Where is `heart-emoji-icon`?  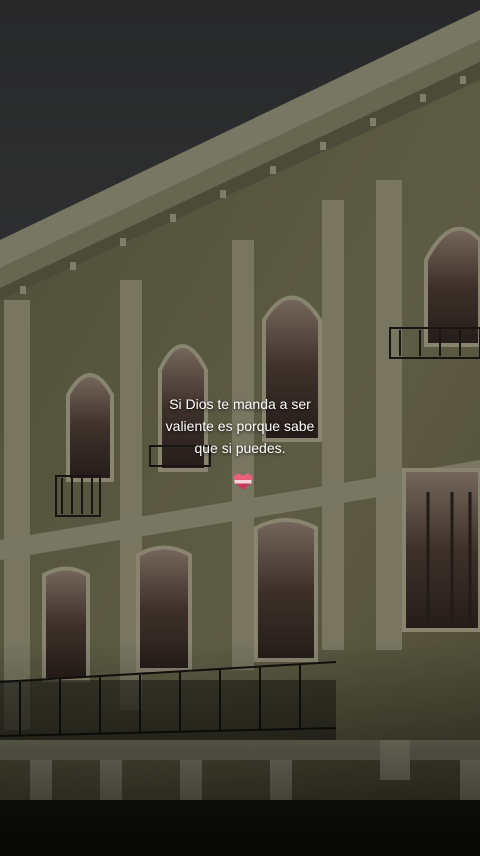
heart-emoji-icon is located at coordinates (243, 481).